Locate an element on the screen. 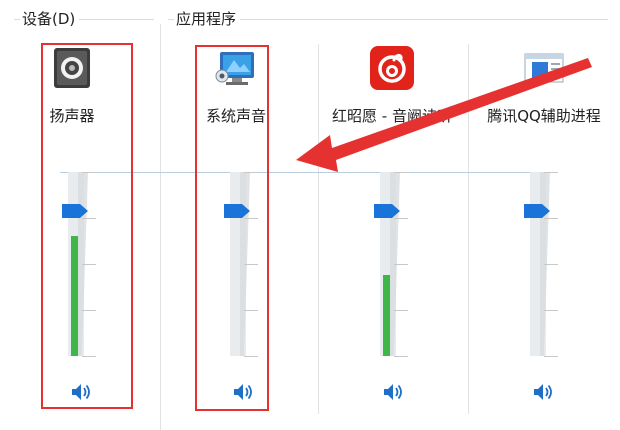 The width and height of the screenshot is (620, 430). annotation-arrow is located at coordinates (444, 115).